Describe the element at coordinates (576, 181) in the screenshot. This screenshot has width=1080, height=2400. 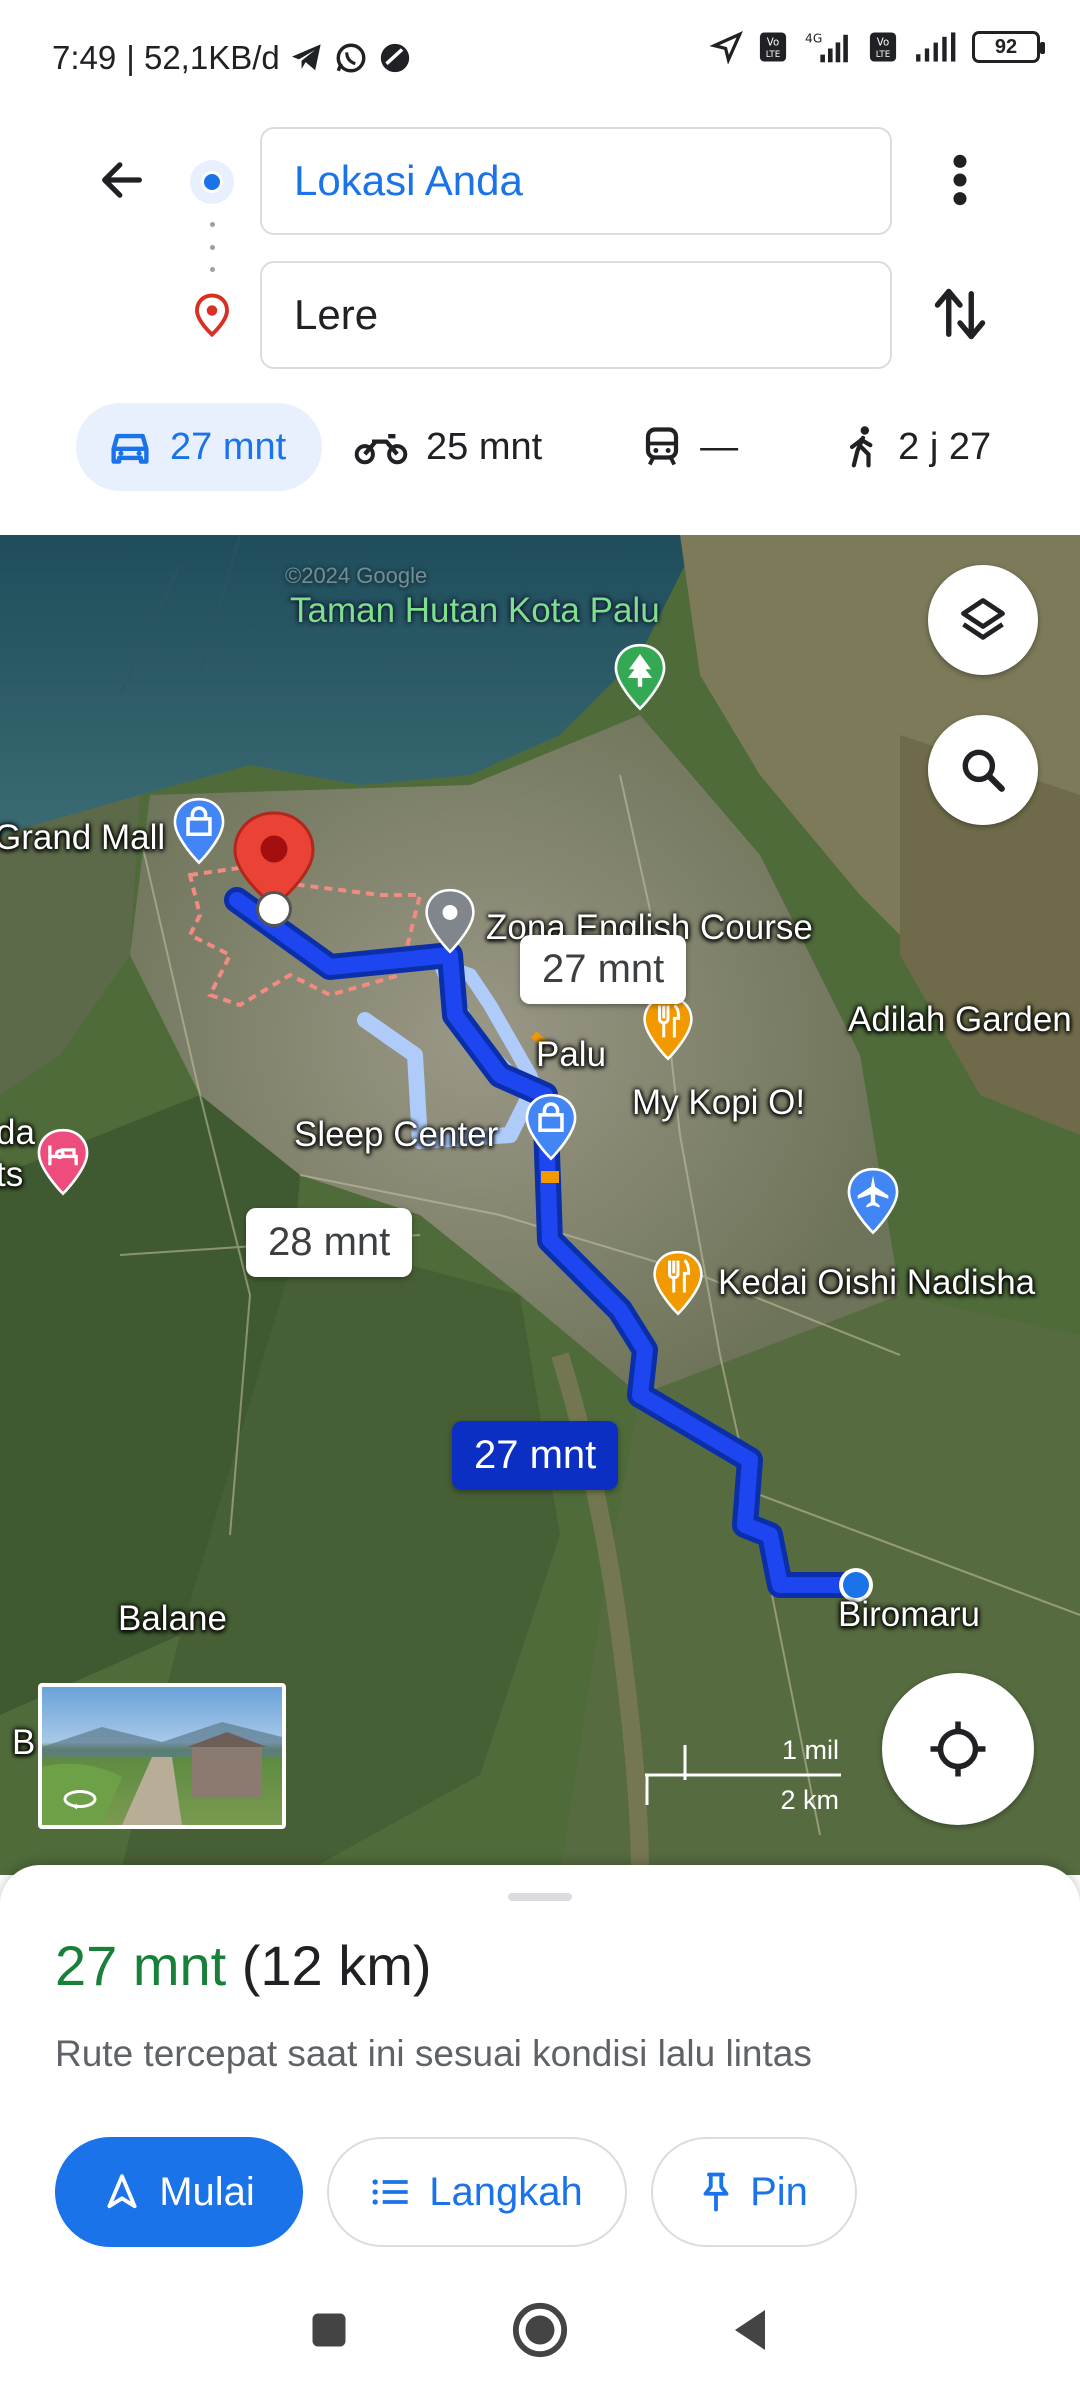
I see `origin-input: Lokasi Anda` at that location.